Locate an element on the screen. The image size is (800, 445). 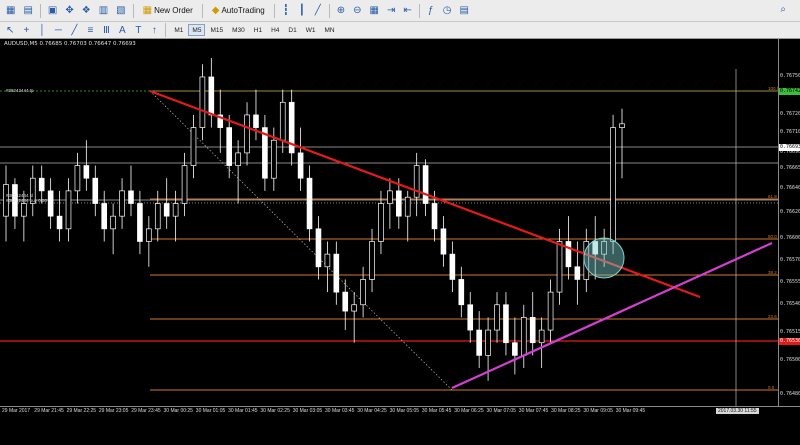
fibonacci-icon: Ⅲ is located at coordinates (106, 30).